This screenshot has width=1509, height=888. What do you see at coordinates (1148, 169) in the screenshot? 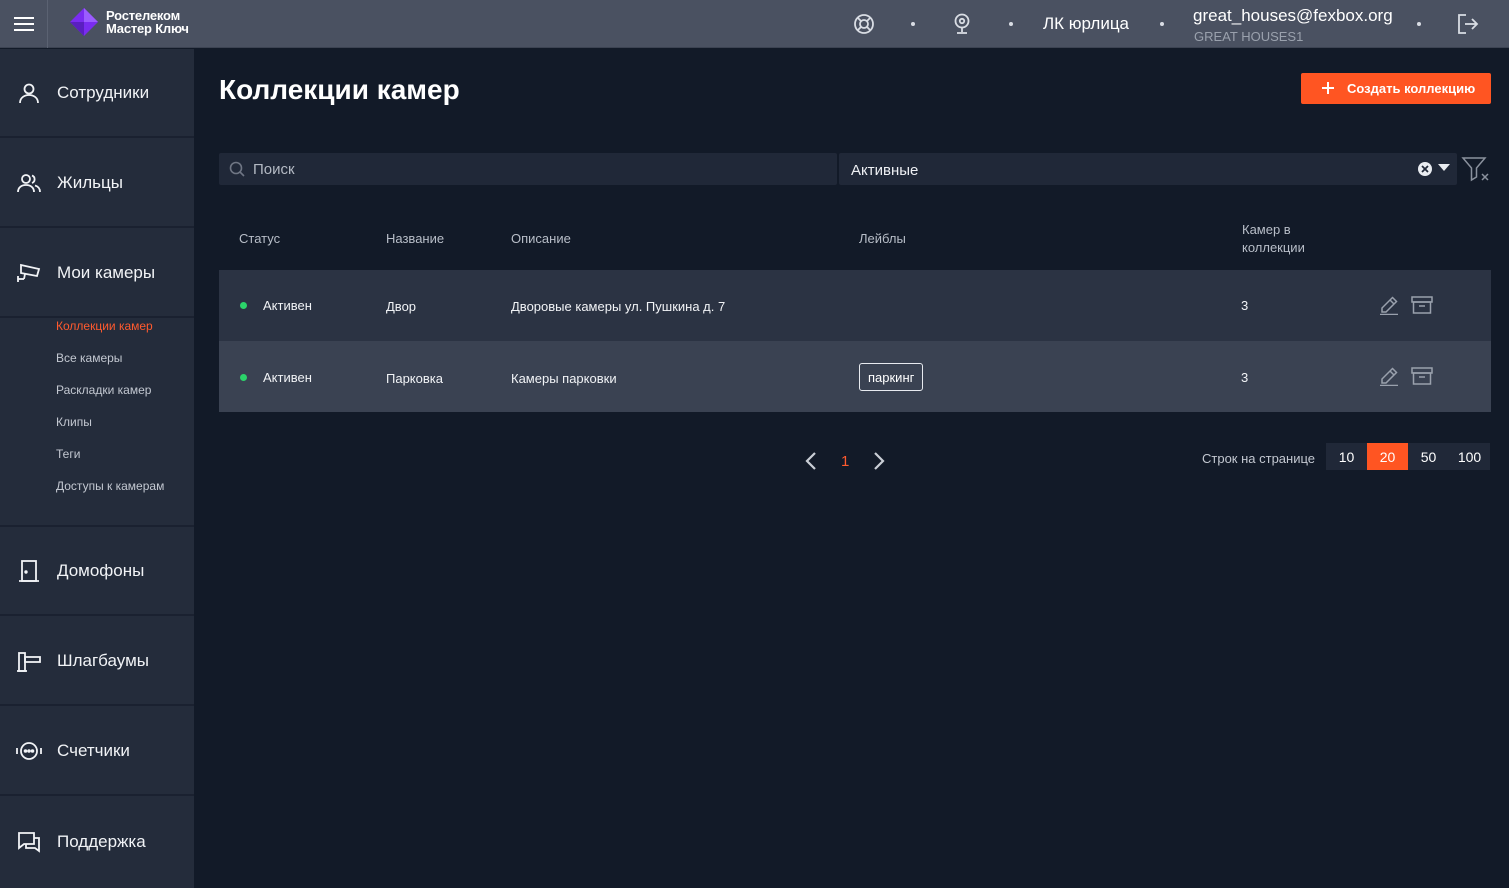
I see `status-filter-select: Активные` at bounding box center [1148, 169].